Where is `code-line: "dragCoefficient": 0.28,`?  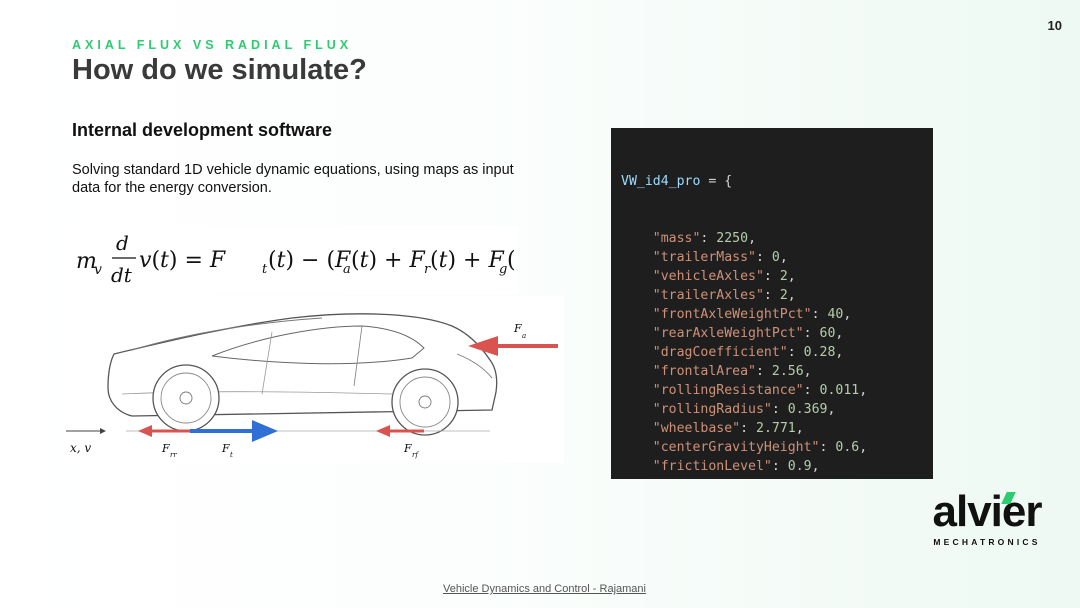
code-line: "dragCoefficient": 0.28, is located at coordinates (777, 352).